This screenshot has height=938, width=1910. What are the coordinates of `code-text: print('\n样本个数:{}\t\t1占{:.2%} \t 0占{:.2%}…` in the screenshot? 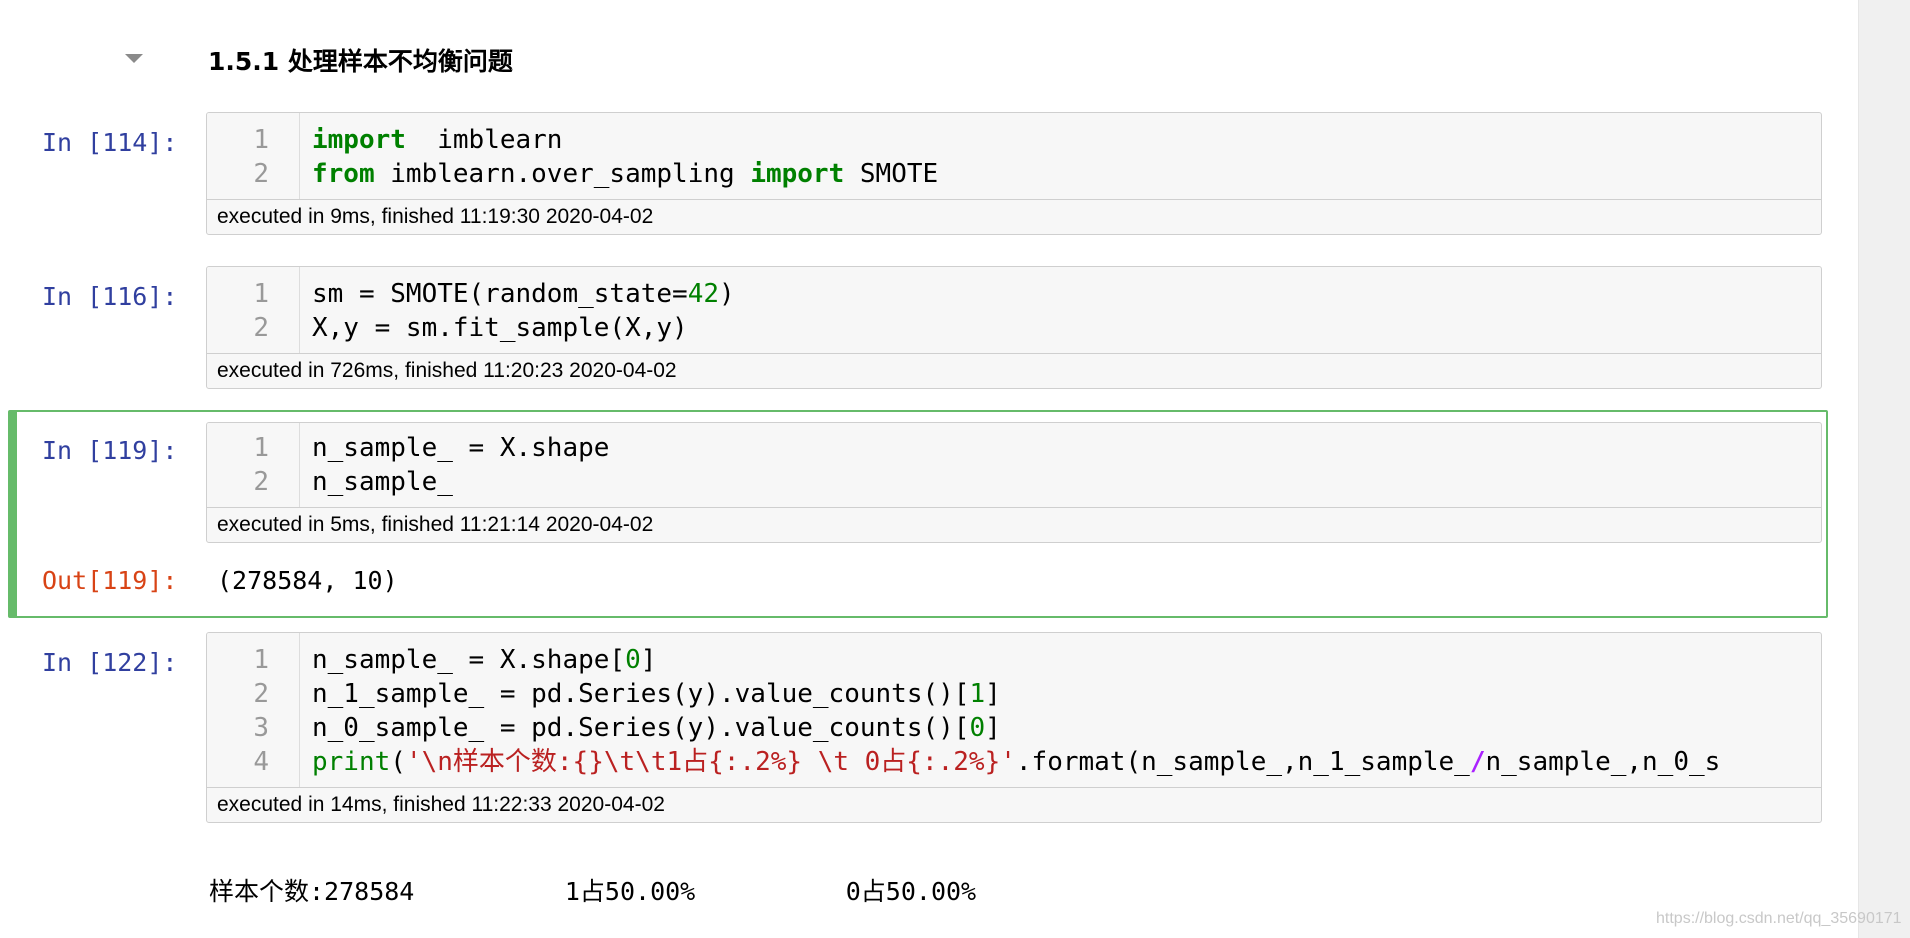 It's located at (1016, 762).